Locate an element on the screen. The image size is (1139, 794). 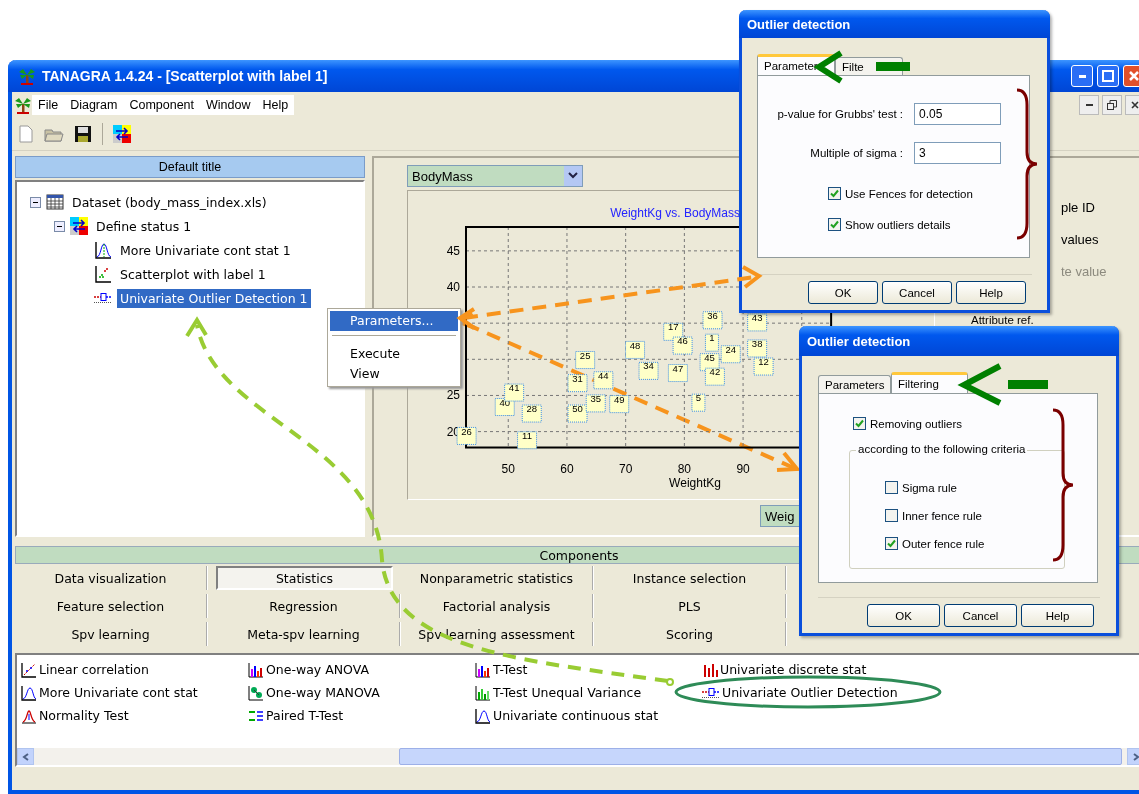
restore-button is located at coordinates (1112, 105).